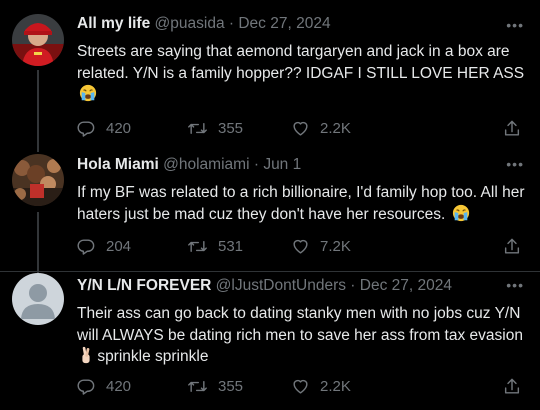 This screenshot has width=540, height=410. Describe the element at coordinates (86, 358) in the screenshot. I see `crossed-fingers-icon` at that location.